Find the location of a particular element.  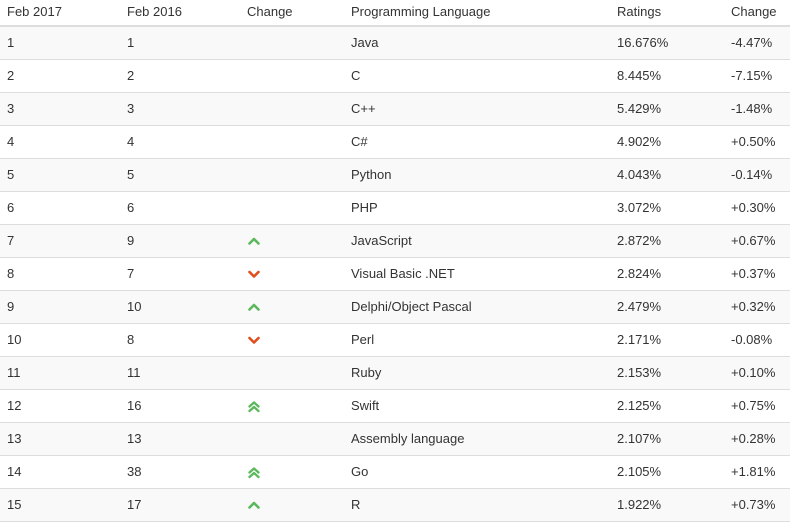

header-programming-language: Programming Language is located at coordinates (477, 13).